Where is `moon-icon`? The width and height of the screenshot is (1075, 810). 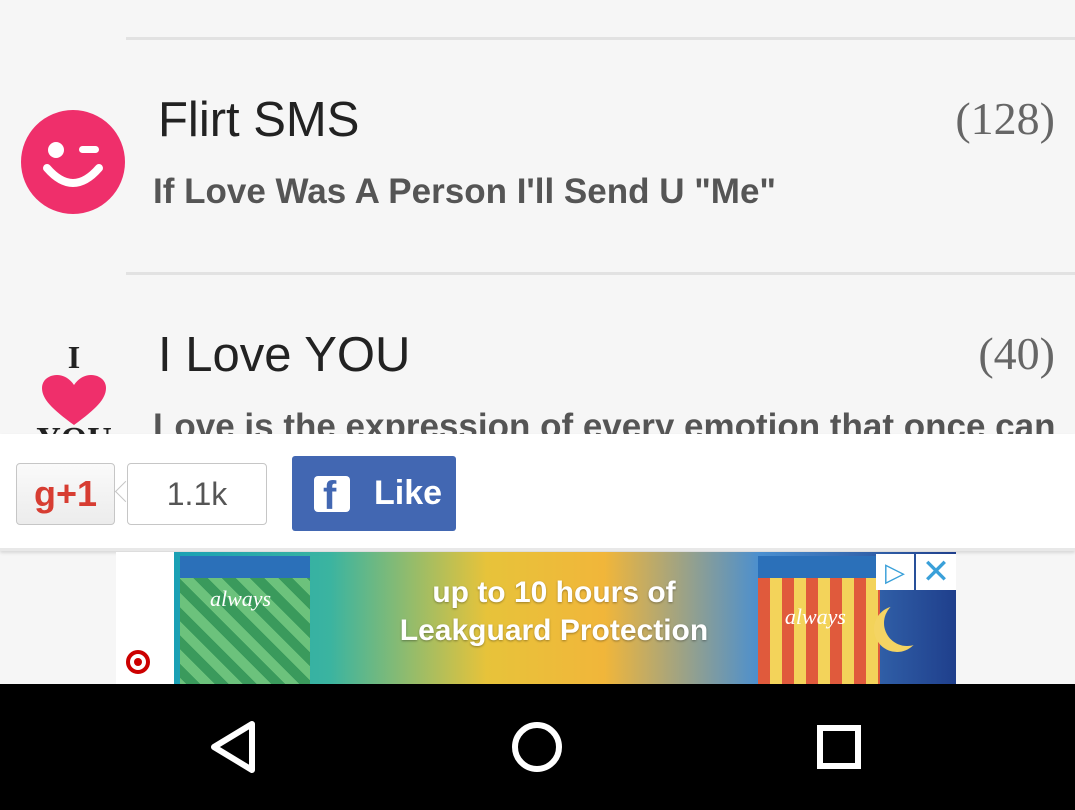 moon-icon is located at coordinates (907, 623).